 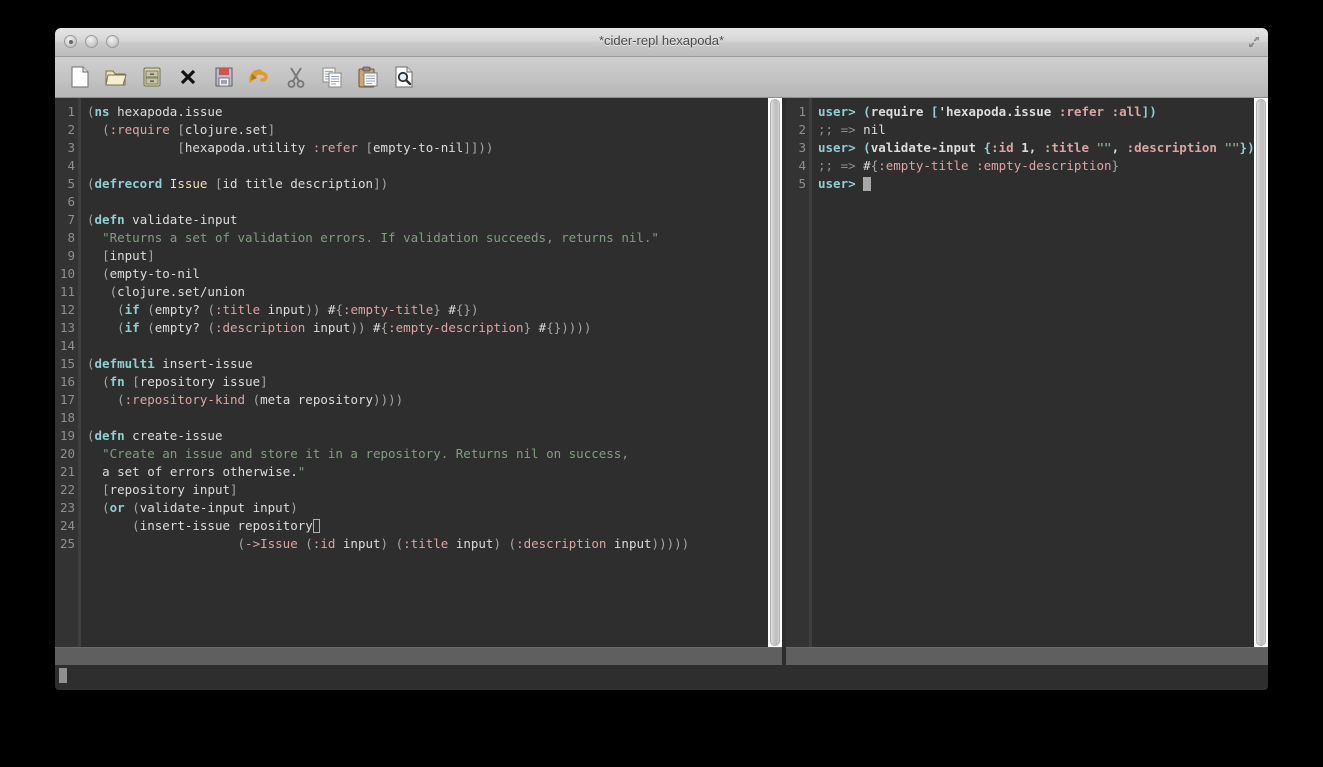 What do you see at coordinates (67, 345) in the screenshot?
I see `line-number: 14` at bounding box center [67, 345].